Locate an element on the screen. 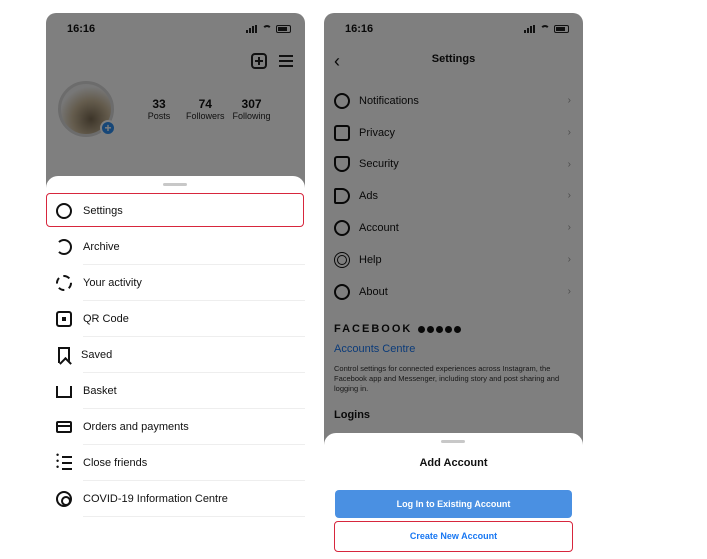  menu-item-archive: Archive is located at coordinates (175, 247).